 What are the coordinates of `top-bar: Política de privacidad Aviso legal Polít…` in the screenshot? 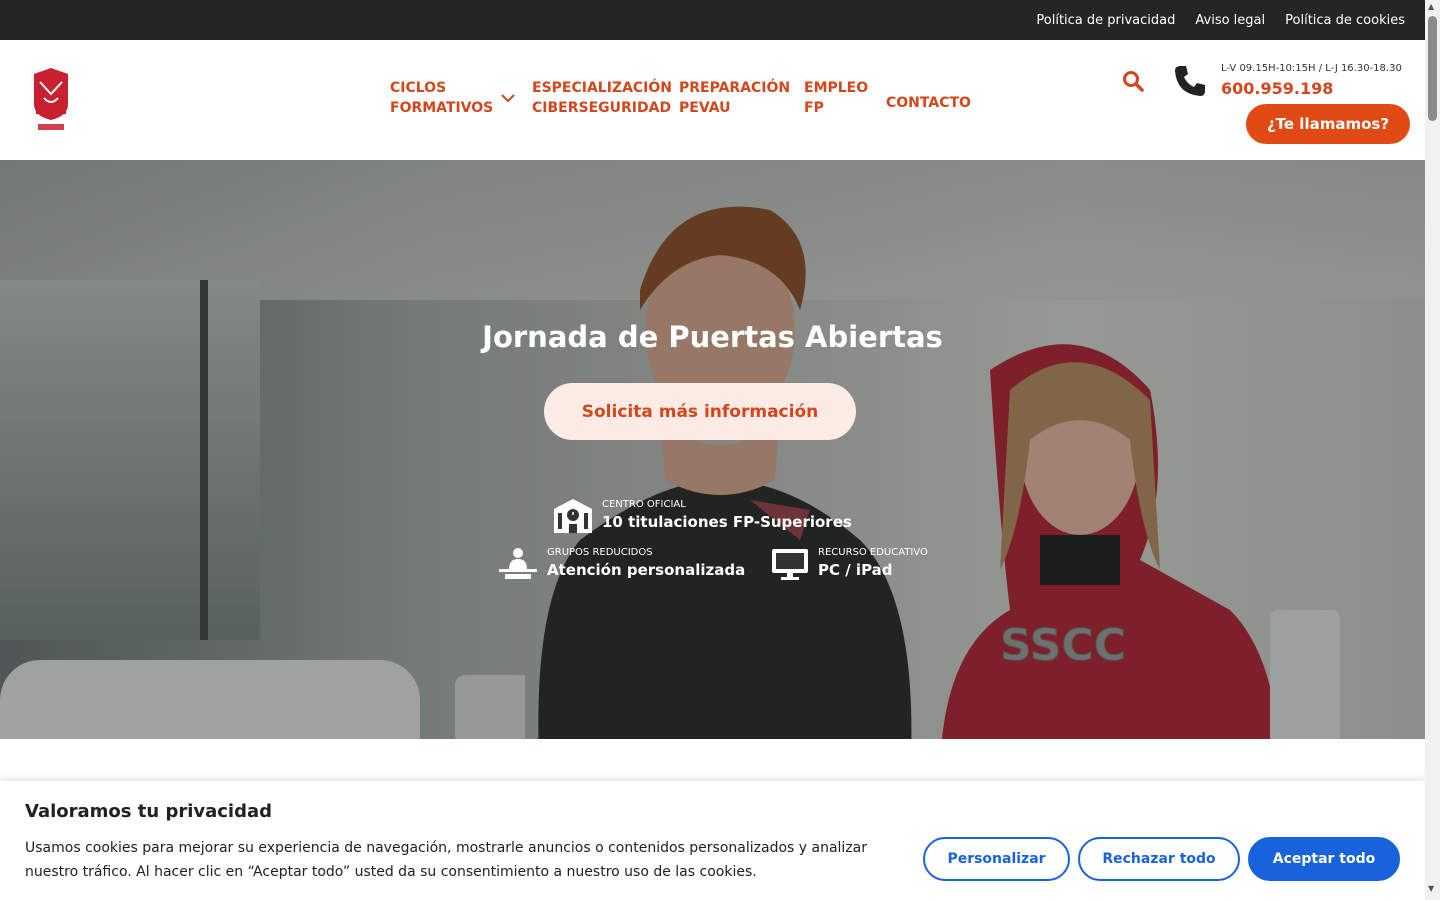 It's located at (712, 20).